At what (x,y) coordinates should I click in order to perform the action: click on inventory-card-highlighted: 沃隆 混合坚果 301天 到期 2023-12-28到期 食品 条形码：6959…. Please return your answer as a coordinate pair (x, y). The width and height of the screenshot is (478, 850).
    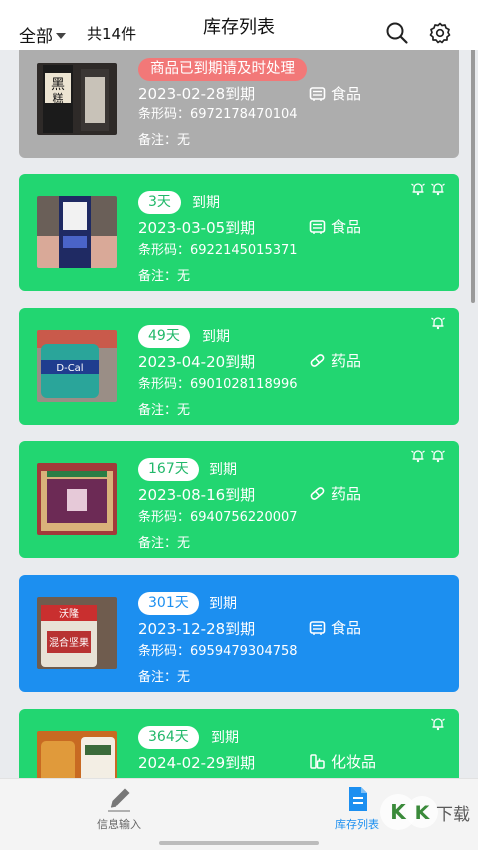
    Looking at the image, I should click on (239, 633).